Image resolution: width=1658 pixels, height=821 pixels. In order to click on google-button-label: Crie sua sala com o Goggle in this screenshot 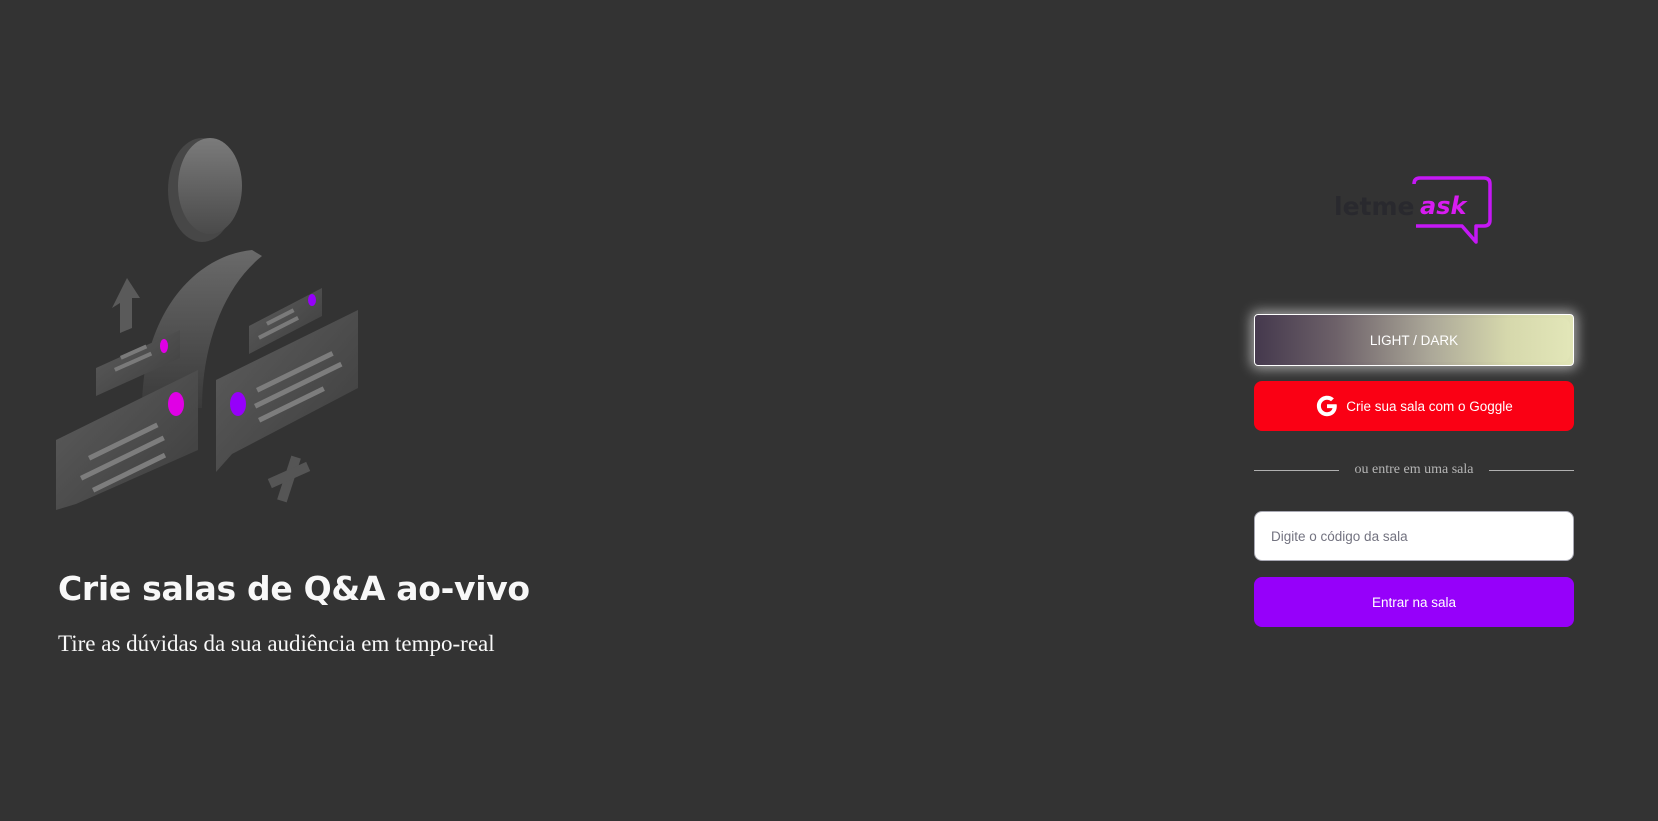, I will do `click(1429, 406)`.